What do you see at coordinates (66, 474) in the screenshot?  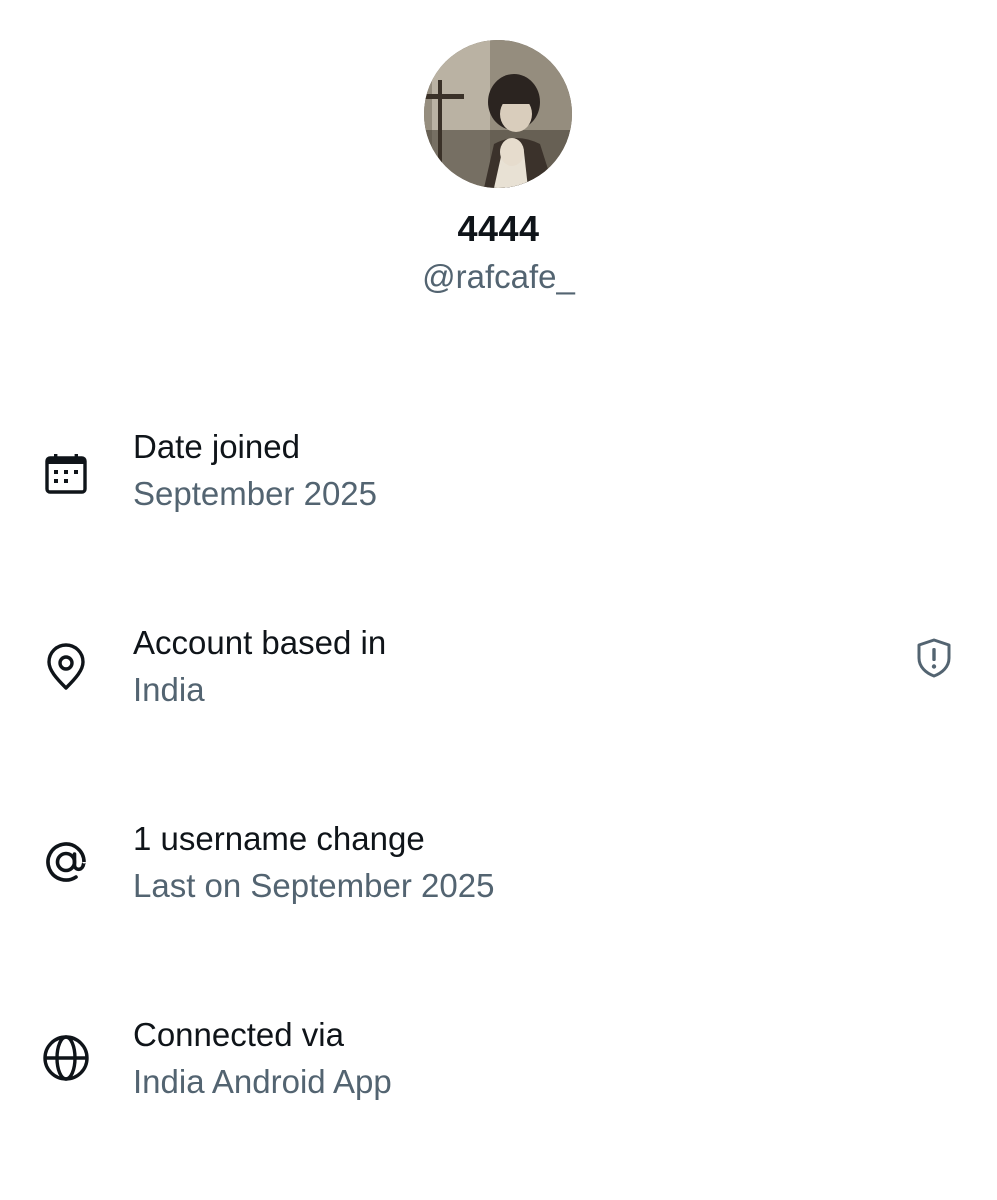 I see `calendar-icon` at bounding box center [66, 474].